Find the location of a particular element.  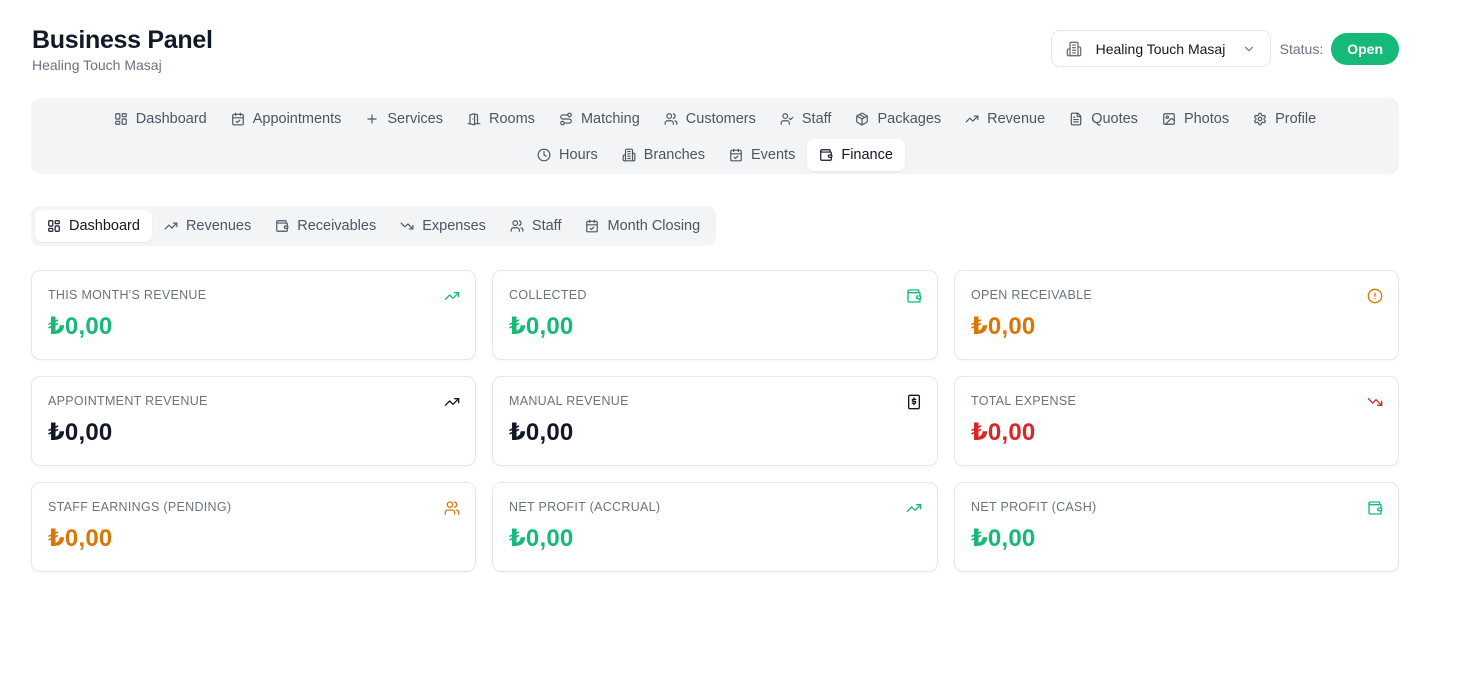

nav-item-revenue: Revenue is located at coordinates (1005, 119).